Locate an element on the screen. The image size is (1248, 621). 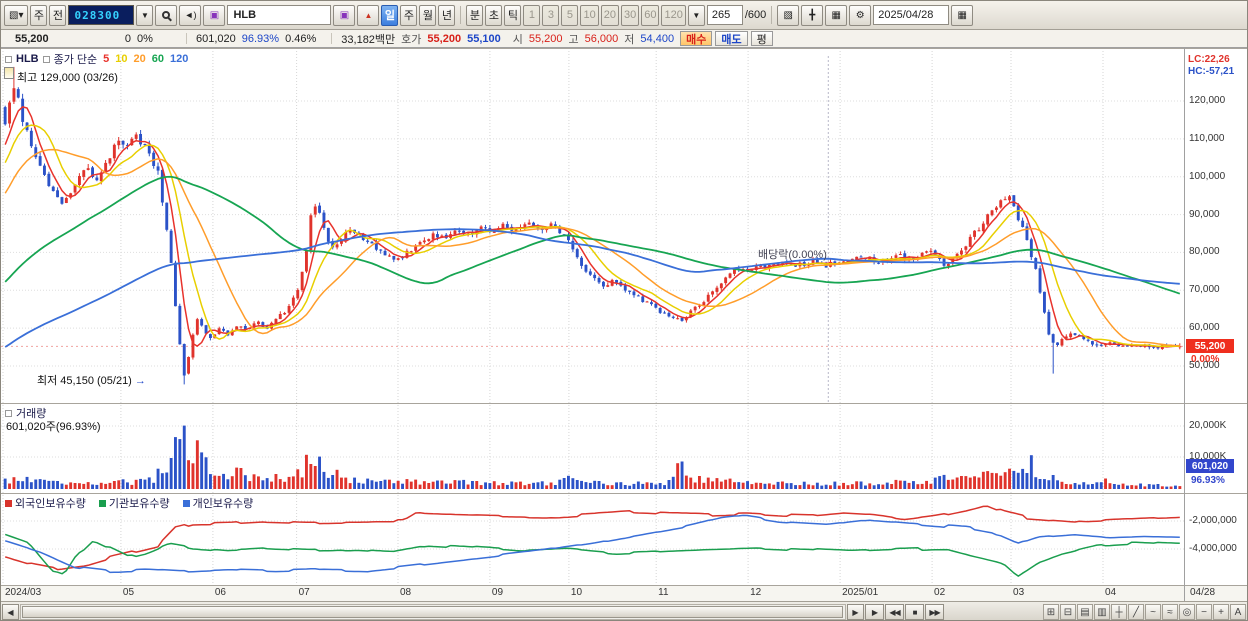
low-label: 저 is located at coordinates (629, 39).